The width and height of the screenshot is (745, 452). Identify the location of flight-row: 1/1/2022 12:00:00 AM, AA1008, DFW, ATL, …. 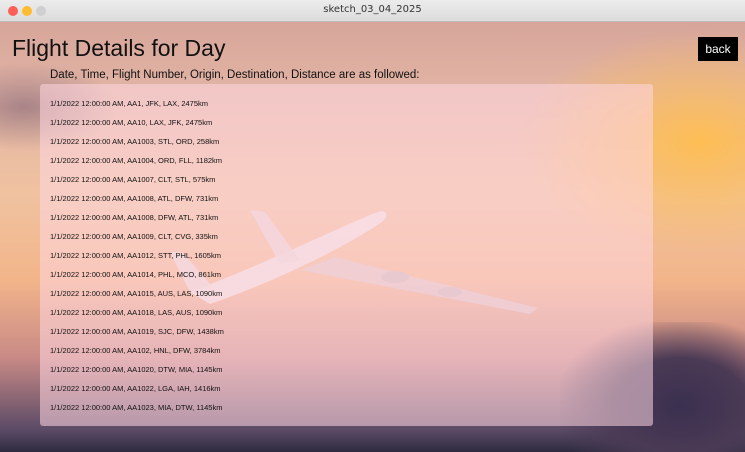
(134, 217).